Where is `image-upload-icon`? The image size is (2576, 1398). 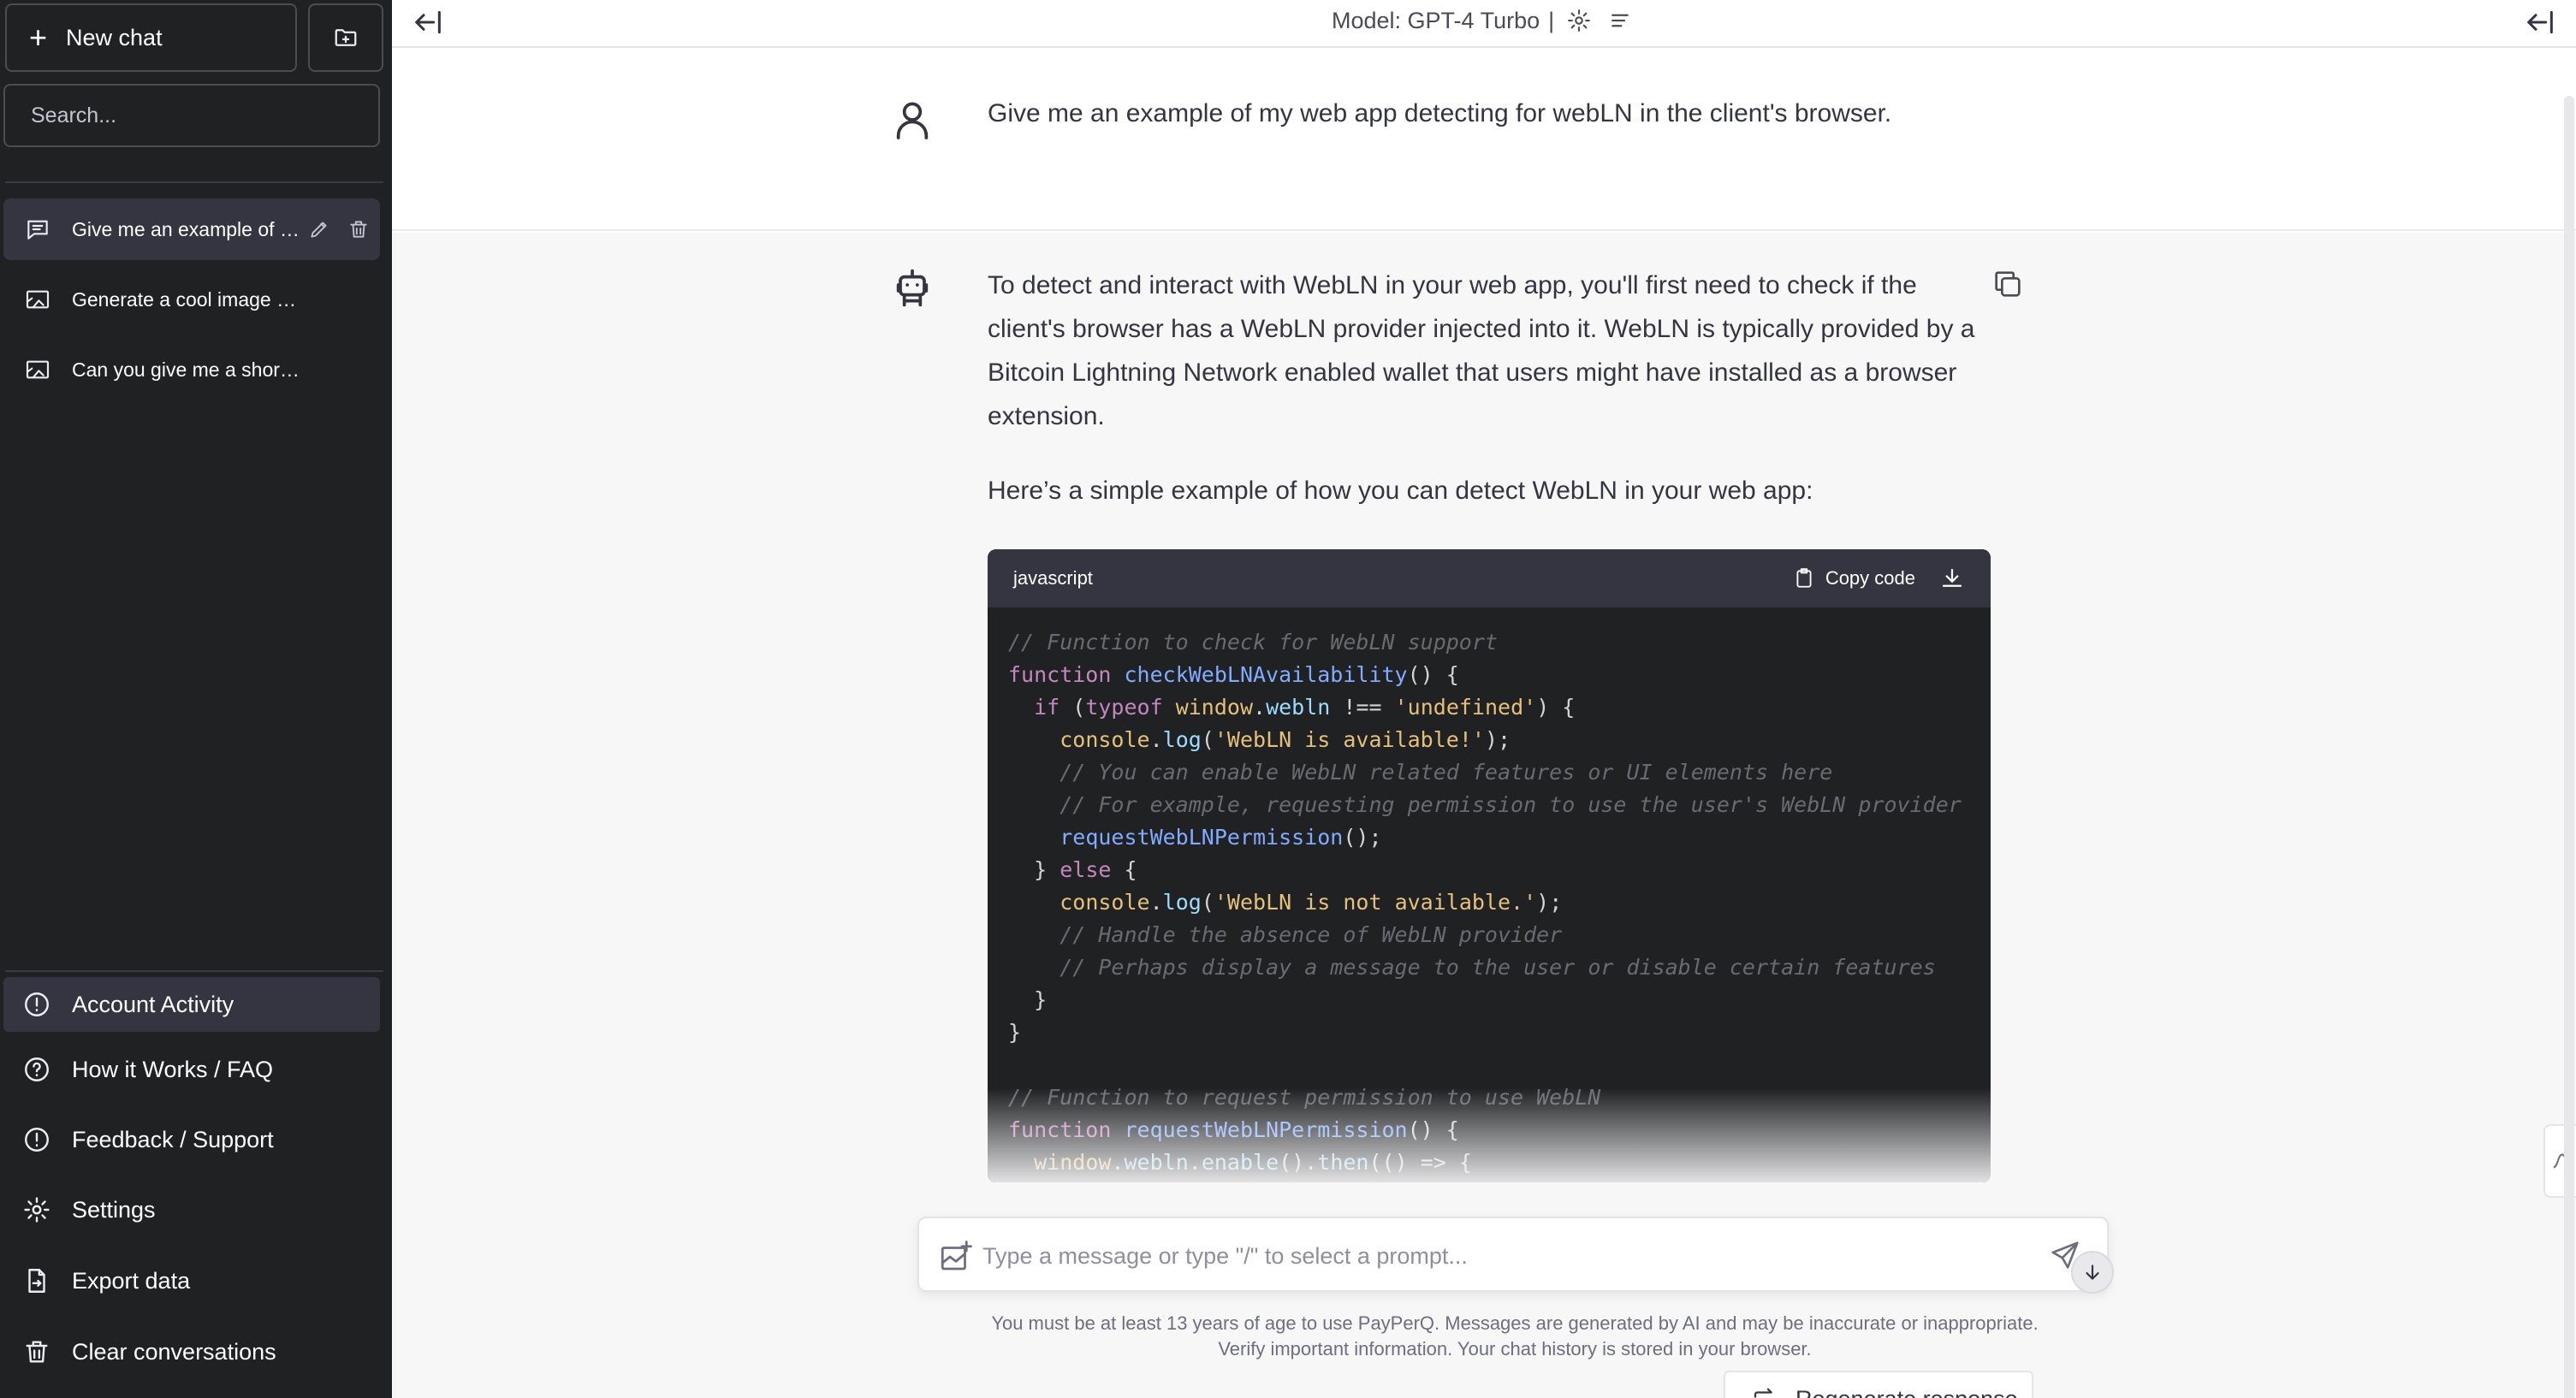
image-upload-icon is located at coordinates (956, 1257).